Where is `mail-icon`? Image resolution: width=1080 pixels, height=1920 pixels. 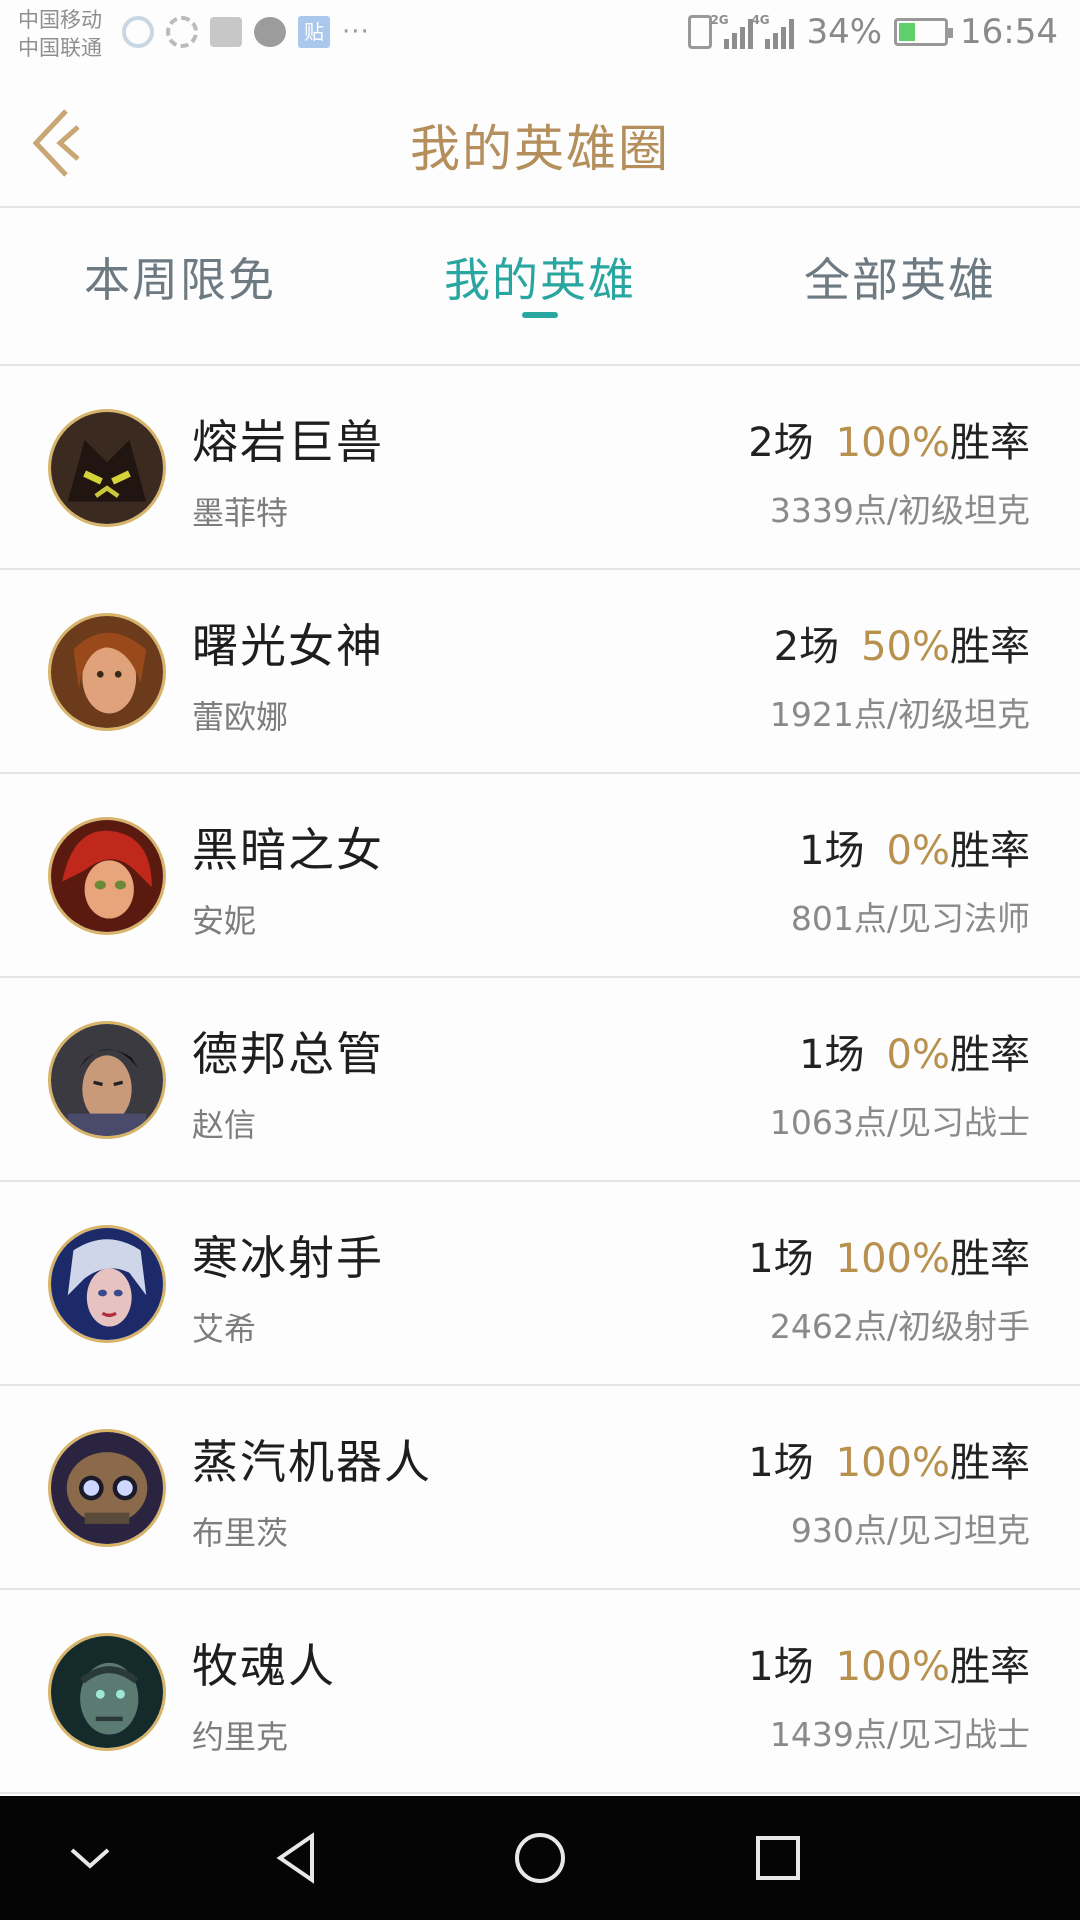 mail-icon is located at coordinates (226, 32).